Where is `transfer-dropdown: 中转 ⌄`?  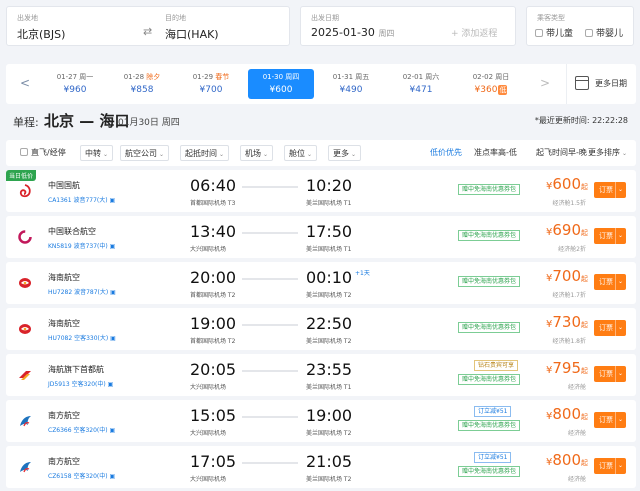 transfer-dropdown: 中转 ⌄ is located at coordinates (97, 153).